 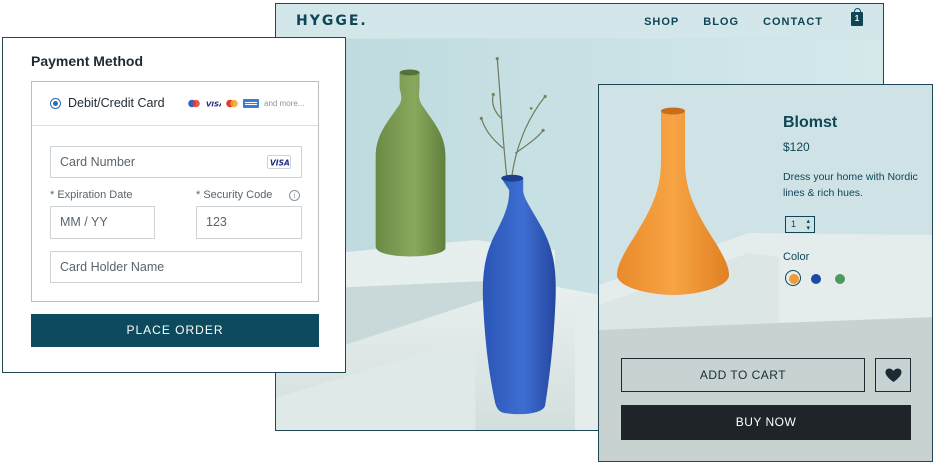 What do you see at coordinates (84, 222) in the screenshot?
I see `expiration-placeholder: MM / YY` at bounding box center [84, 222].